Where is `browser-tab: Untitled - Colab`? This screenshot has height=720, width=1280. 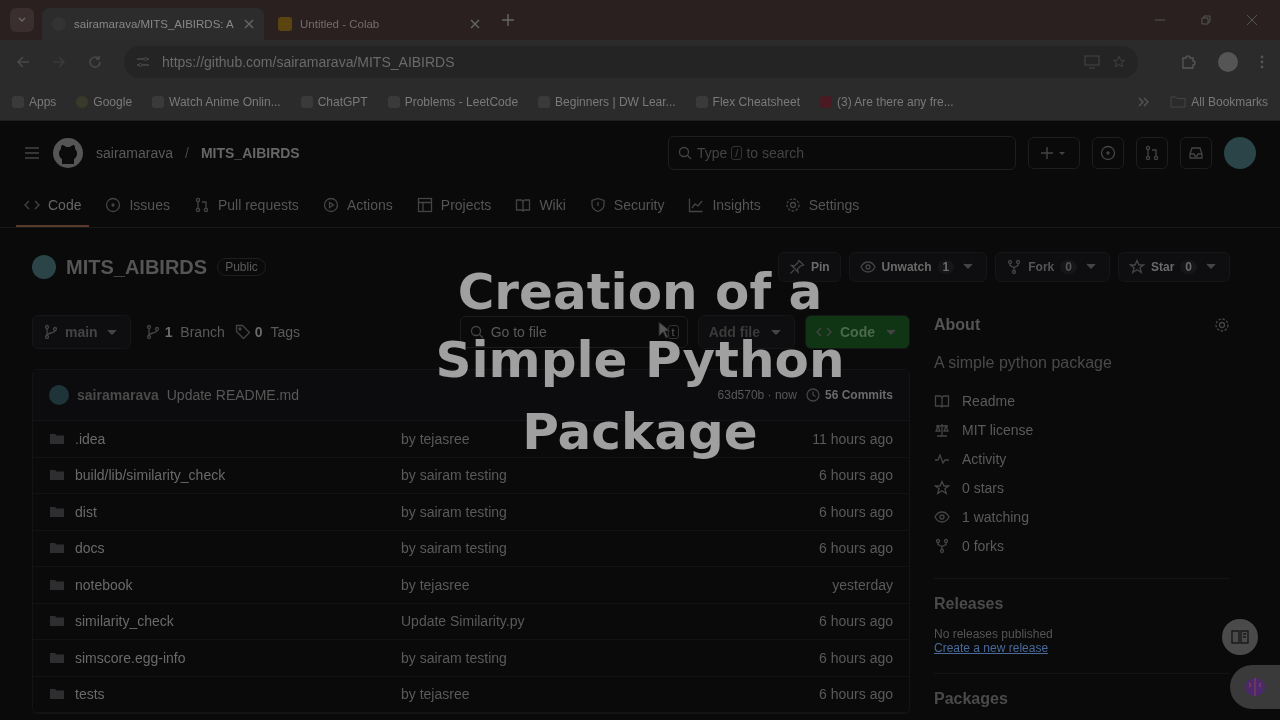
browser-tab: Untitled - Colab is located at coordinates (379, 24).